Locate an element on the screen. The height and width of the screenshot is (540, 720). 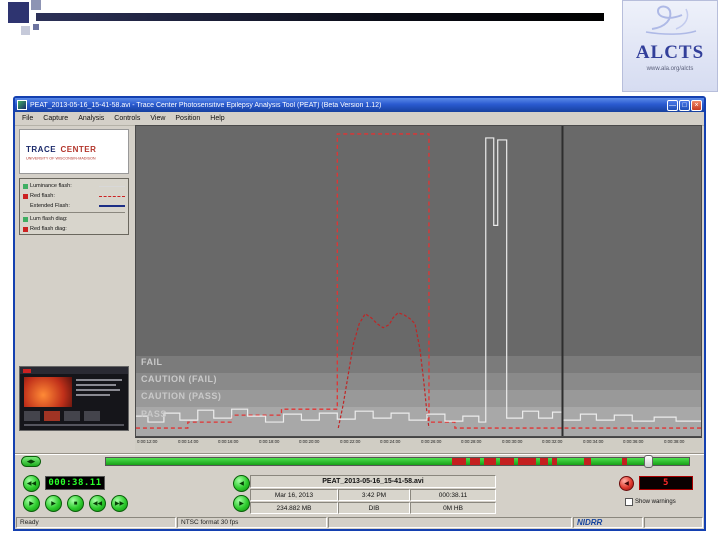
app-icon is located at coordinates (22, 105).